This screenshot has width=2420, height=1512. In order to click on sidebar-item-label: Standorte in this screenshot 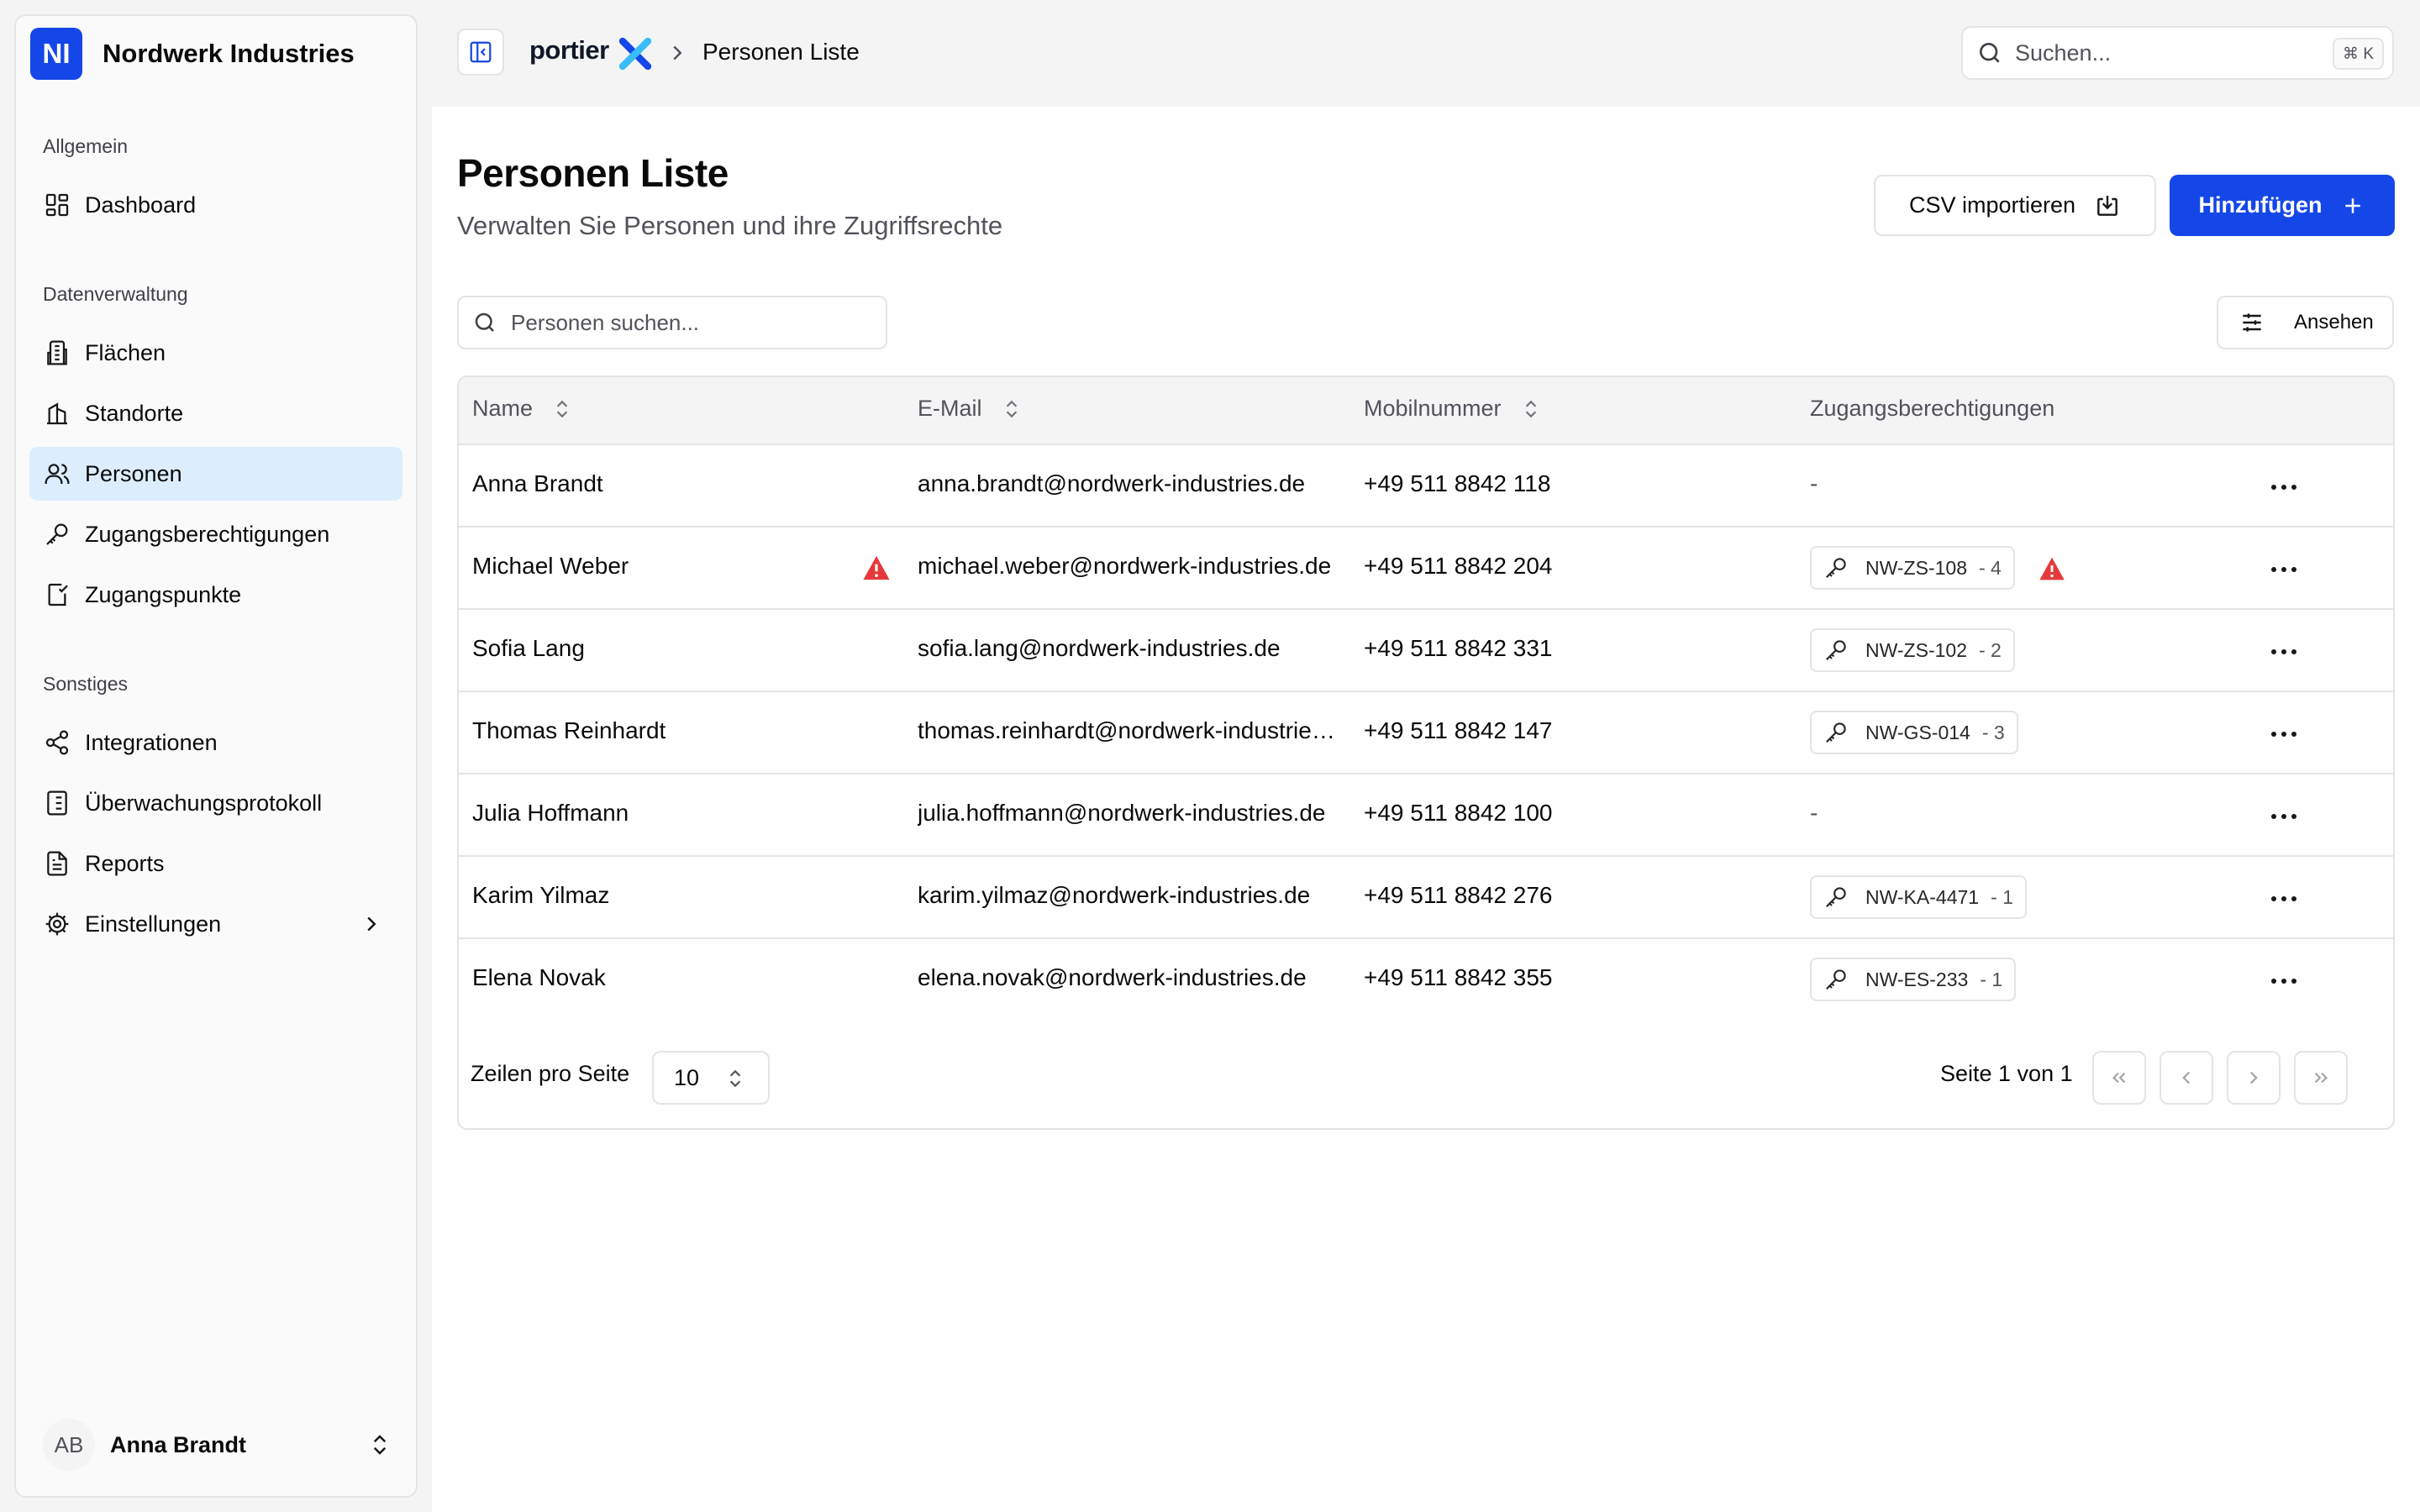, I will do `click(134, 413)`.